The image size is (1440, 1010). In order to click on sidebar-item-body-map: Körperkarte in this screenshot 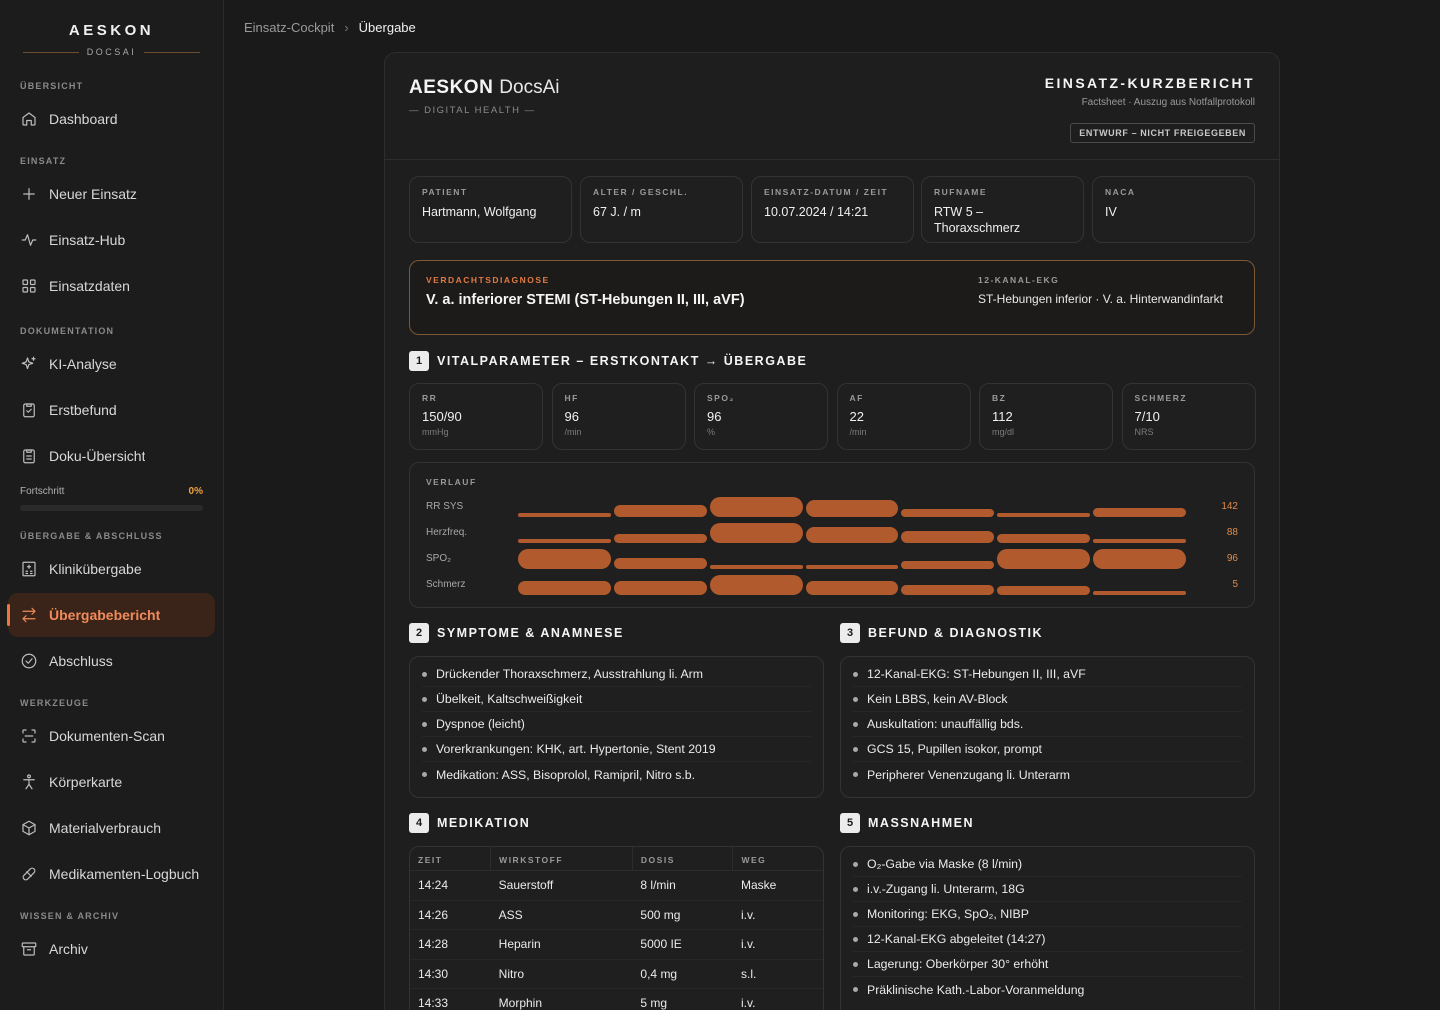, I will do `click(111, 782)`.